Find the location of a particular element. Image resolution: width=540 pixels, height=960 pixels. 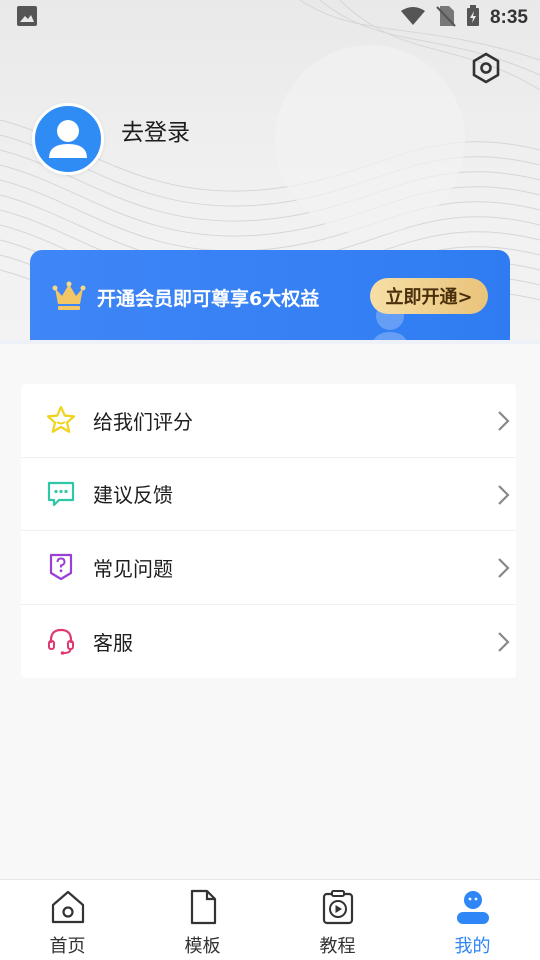

menu-item-customer-service: 客服 is located at coordinates (268, 642).